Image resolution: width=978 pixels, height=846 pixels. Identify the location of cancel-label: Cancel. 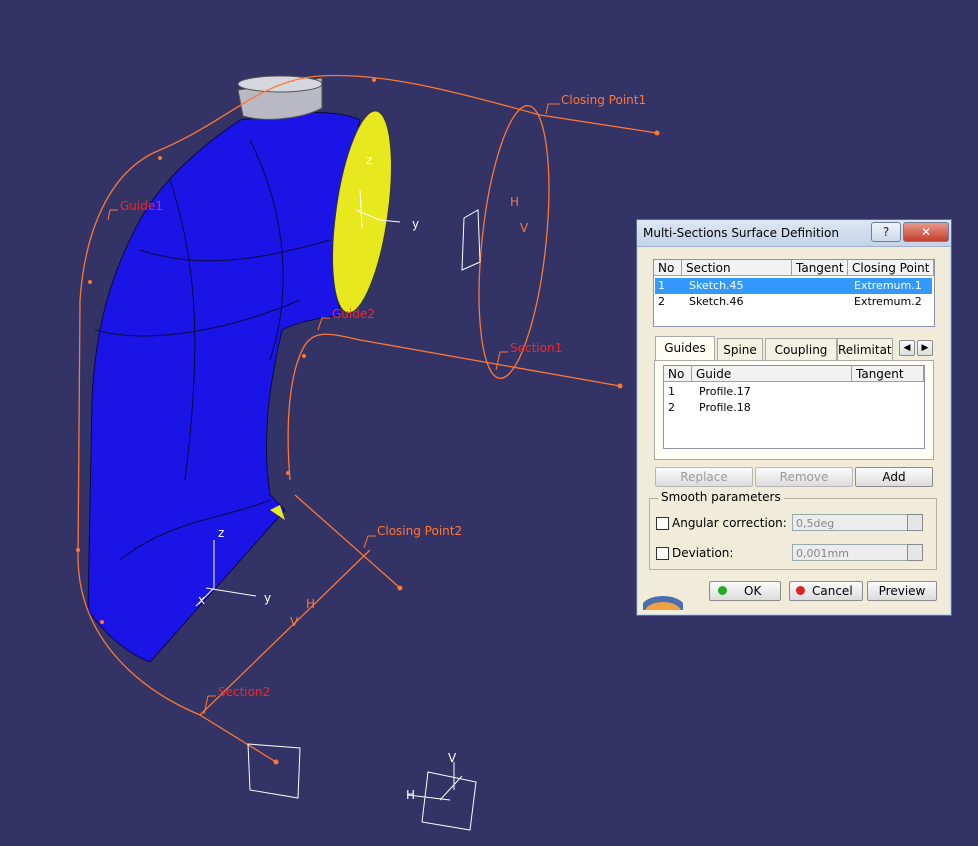
(832, 591).